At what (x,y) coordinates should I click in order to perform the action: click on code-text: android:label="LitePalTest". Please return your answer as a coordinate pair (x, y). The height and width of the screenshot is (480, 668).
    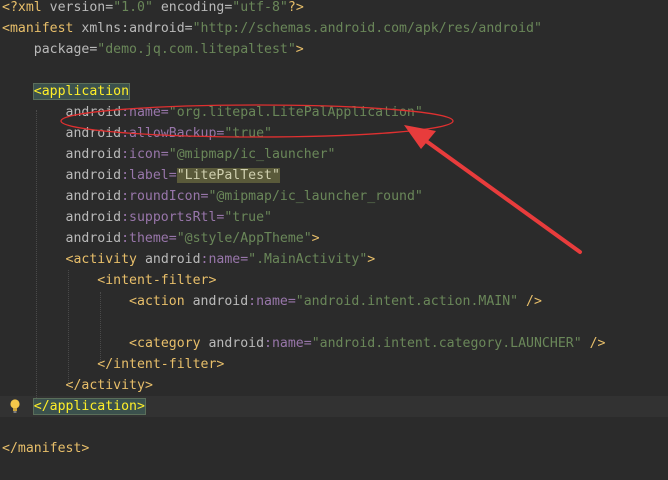
    Looking at the image, I should click on (141, 175).